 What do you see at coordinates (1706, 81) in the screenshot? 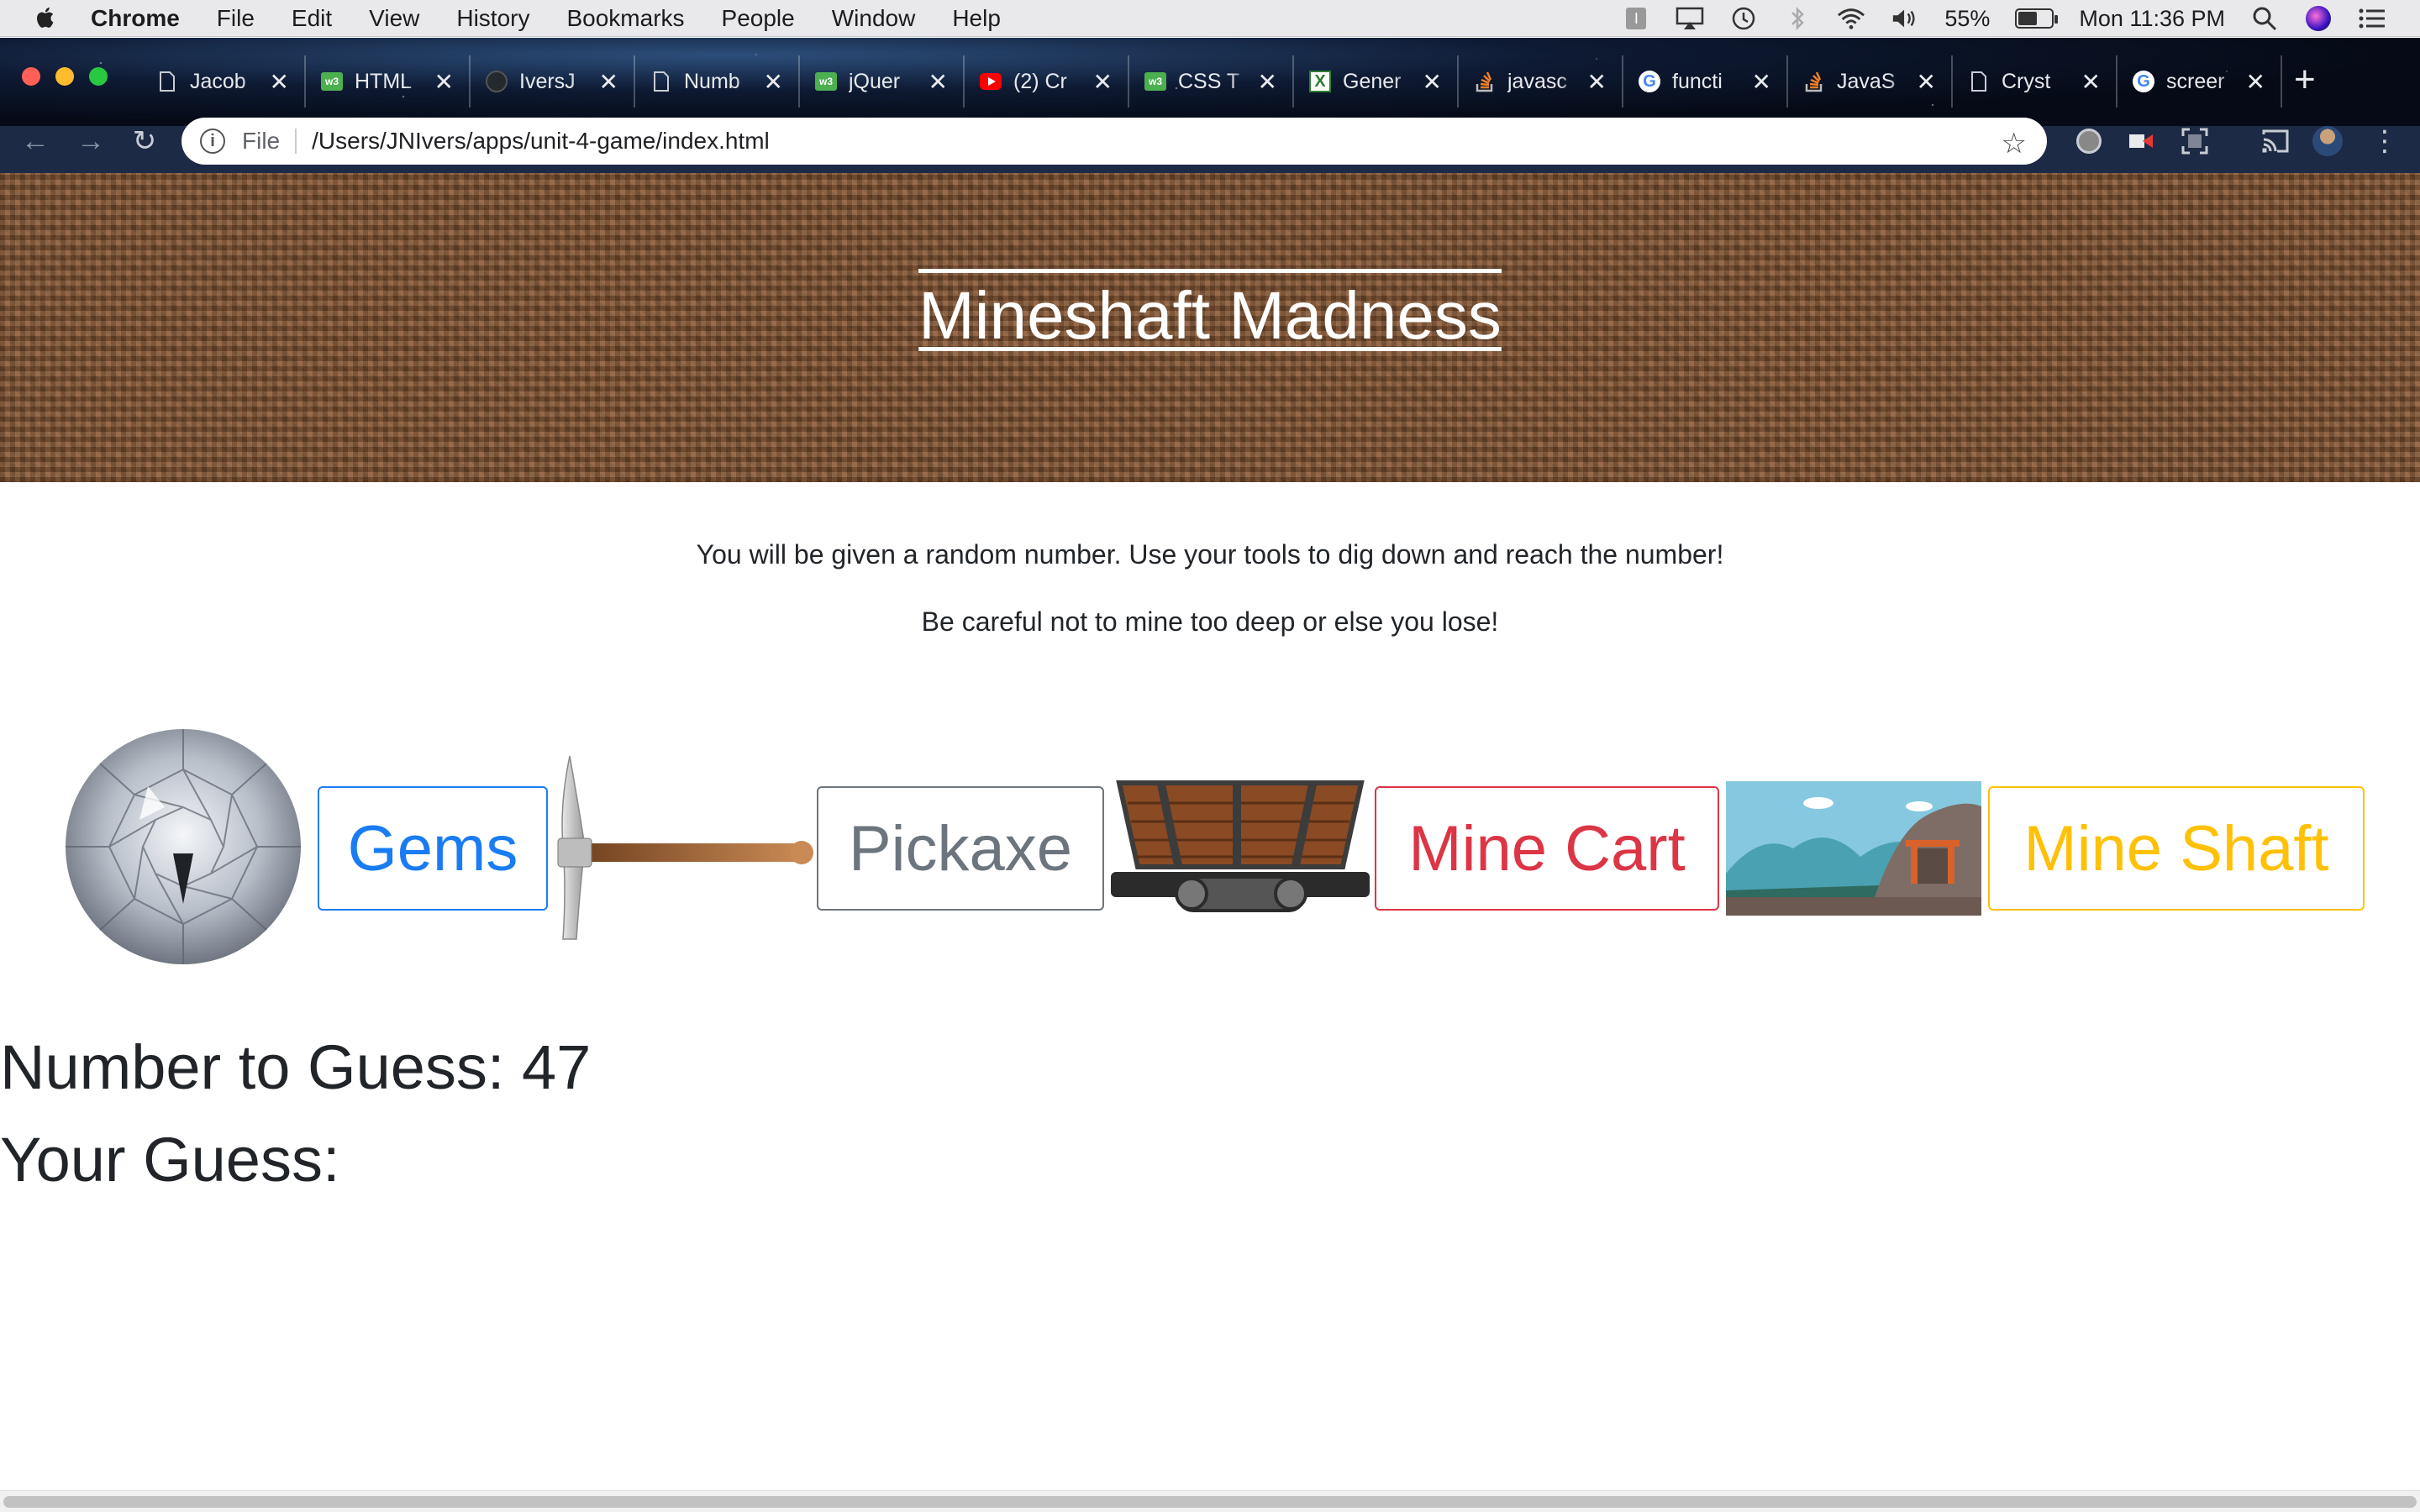
I see `tab: Gfuncti ✕` at bounding box center [1706, 81].